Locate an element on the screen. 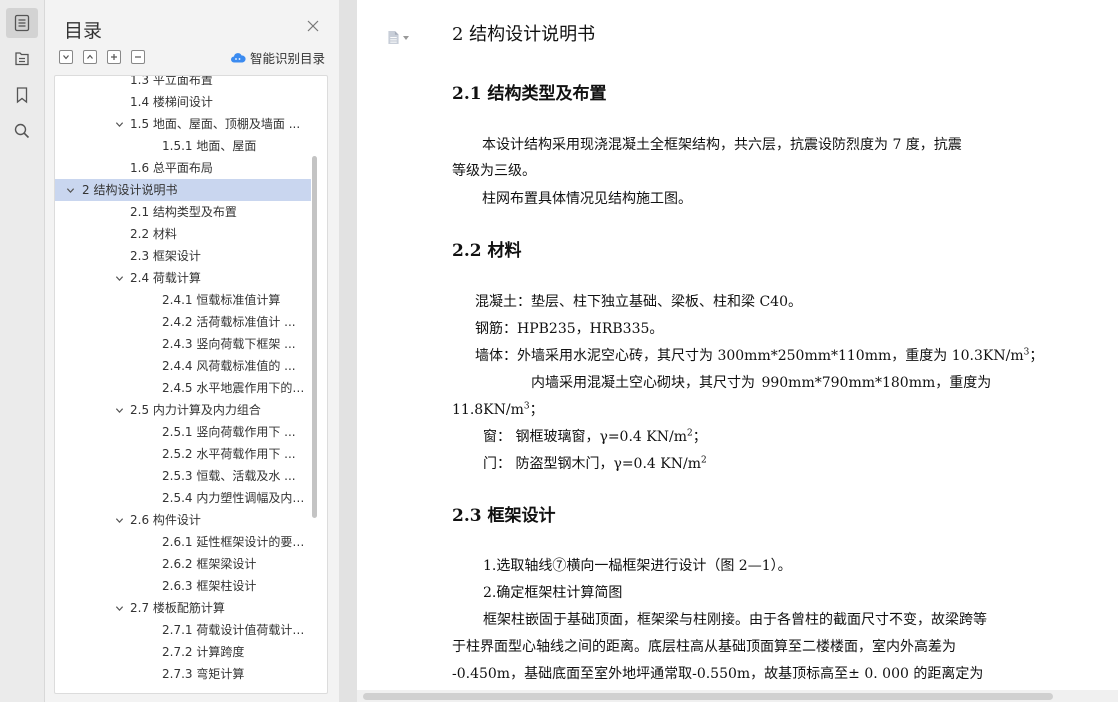 Image resolution: width=1118 pixels, height=702 pixels. toc-title: 目录 is located at coordinates (83, 31).